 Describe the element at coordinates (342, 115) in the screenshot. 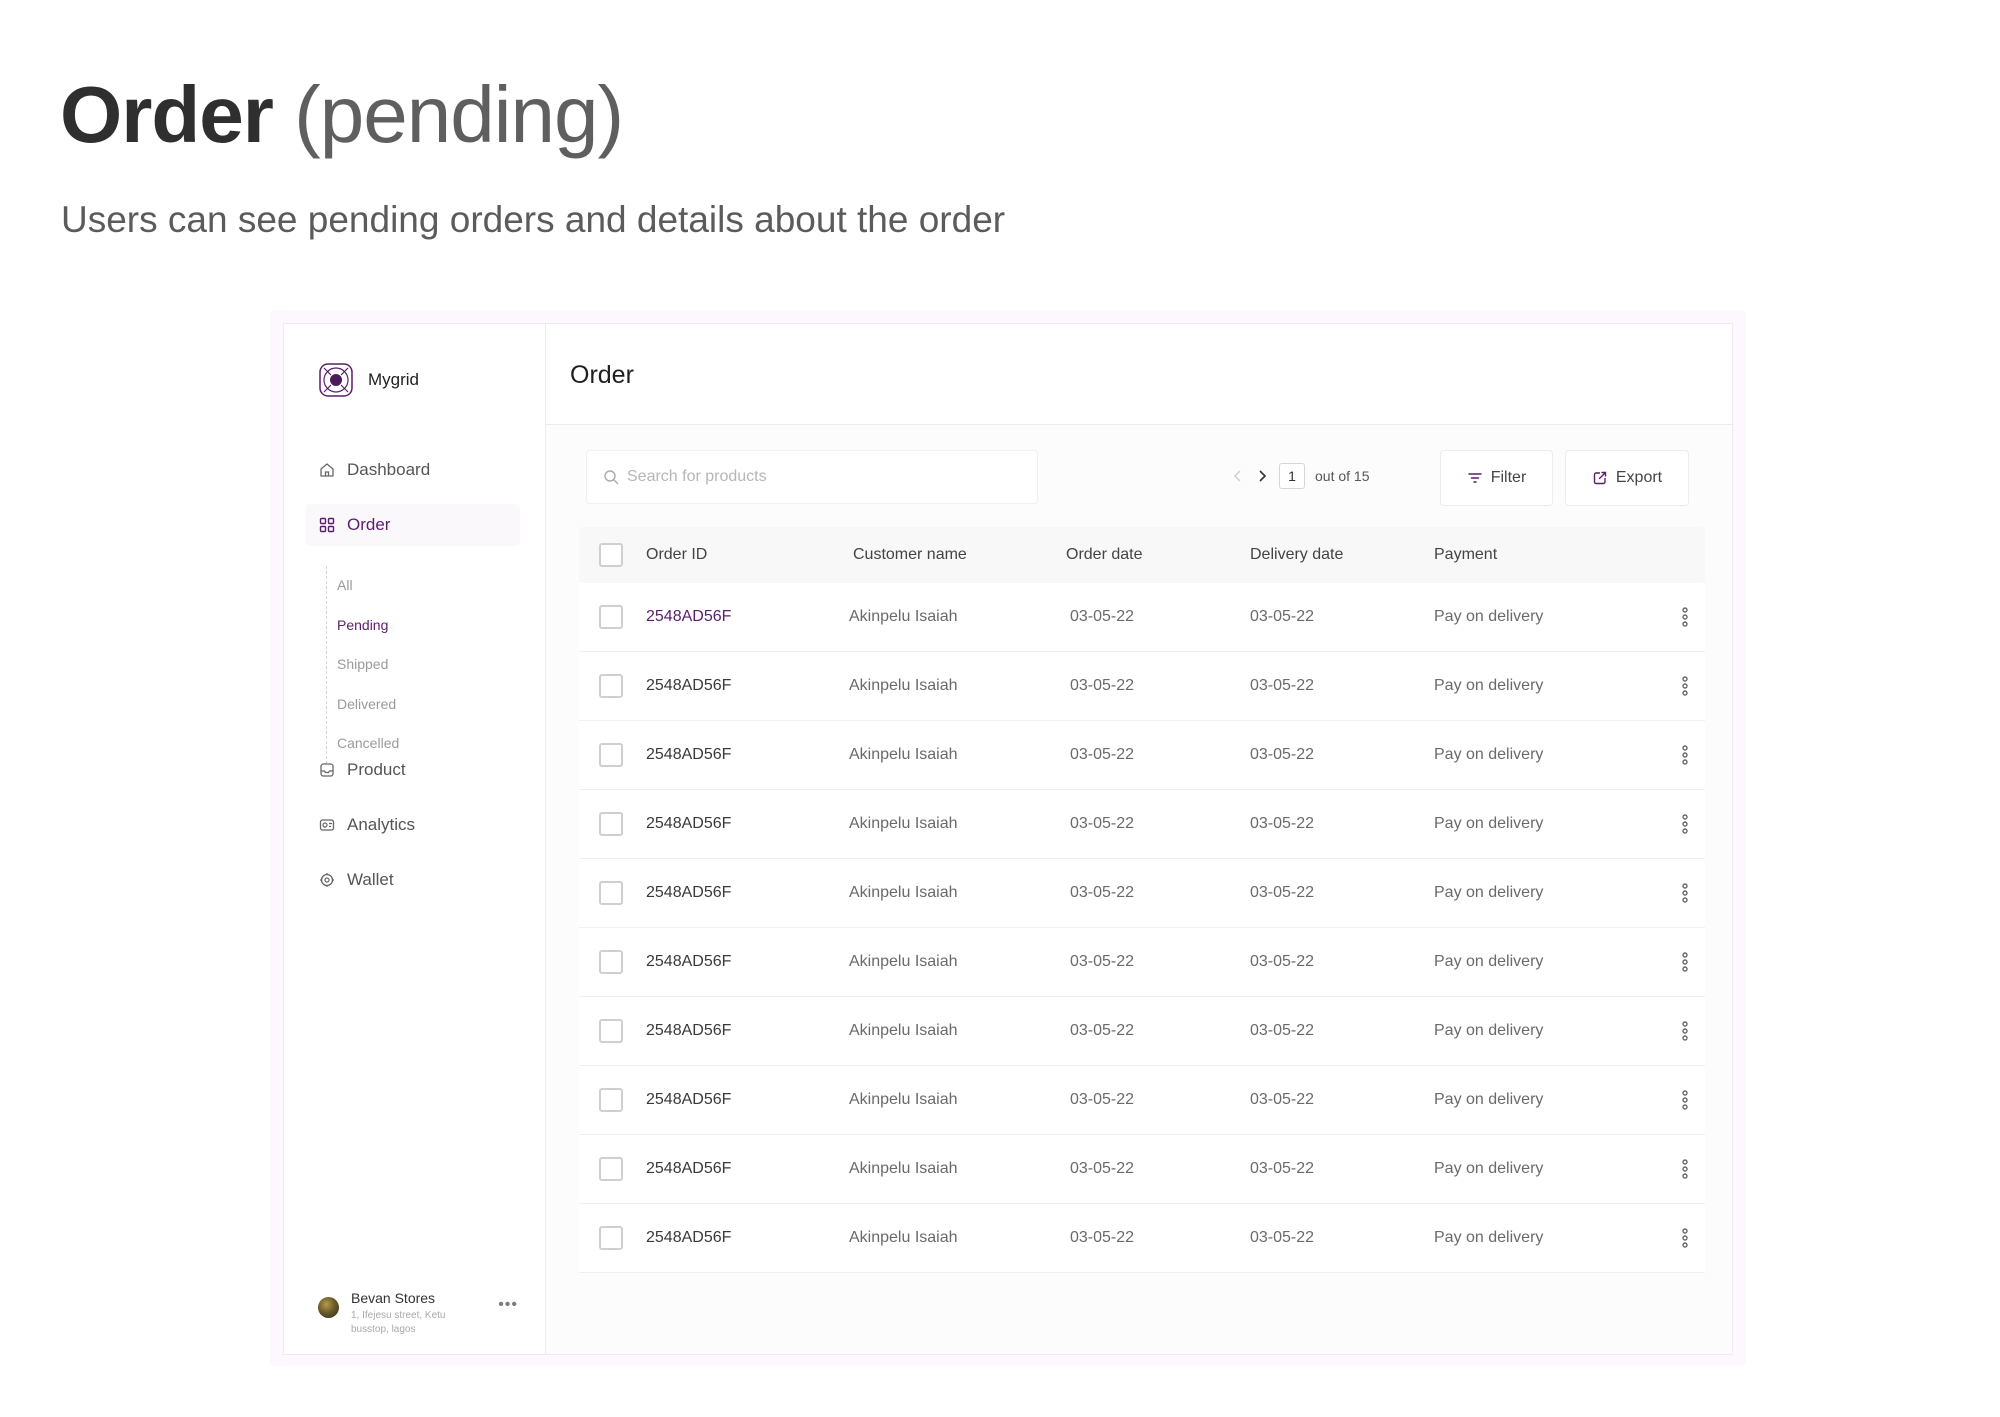

I see `page-heading: Order (pending)` at that location.